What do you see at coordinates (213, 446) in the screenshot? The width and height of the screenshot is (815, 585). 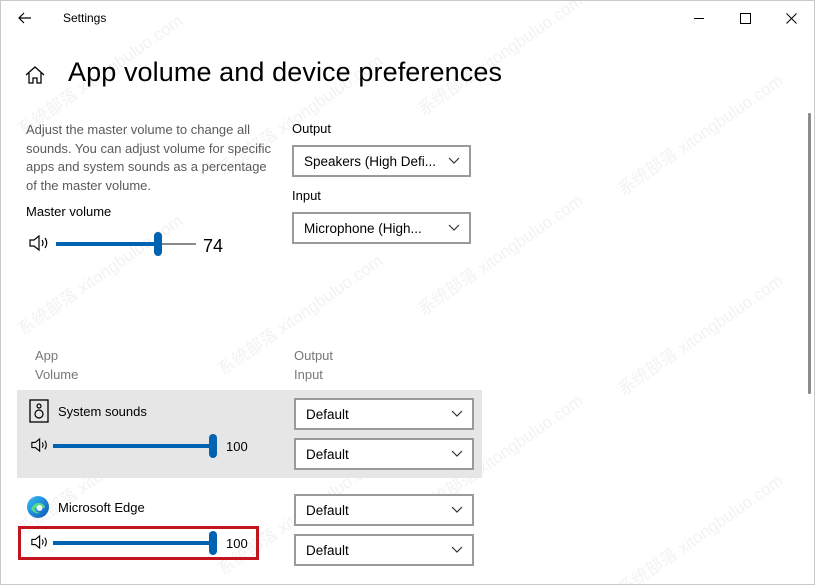 I see `system-sounds-volume-thumb` at bounding box center [213, 446].